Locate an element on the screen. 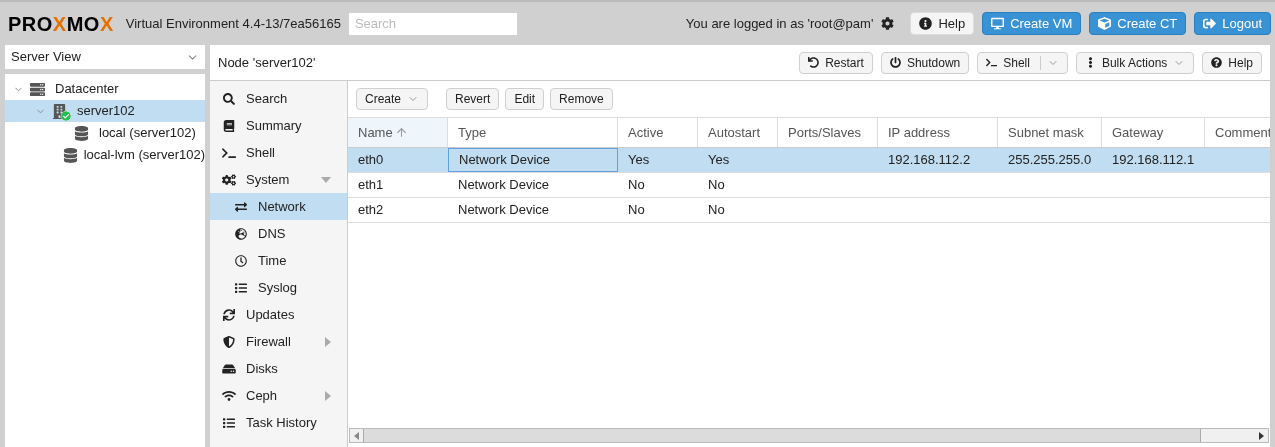 The height and width of the screenshot is (447, 1275). column-header: Subnet mask is located at coordinates (1050, 132).